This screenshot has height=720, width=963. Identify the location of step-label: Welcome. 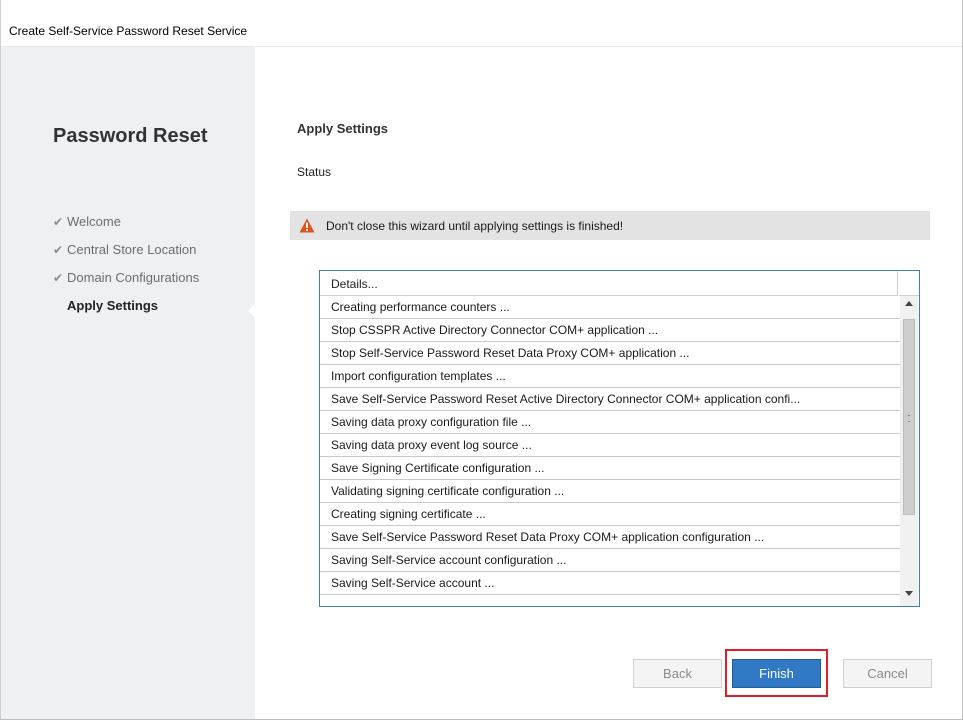
(94, 221).